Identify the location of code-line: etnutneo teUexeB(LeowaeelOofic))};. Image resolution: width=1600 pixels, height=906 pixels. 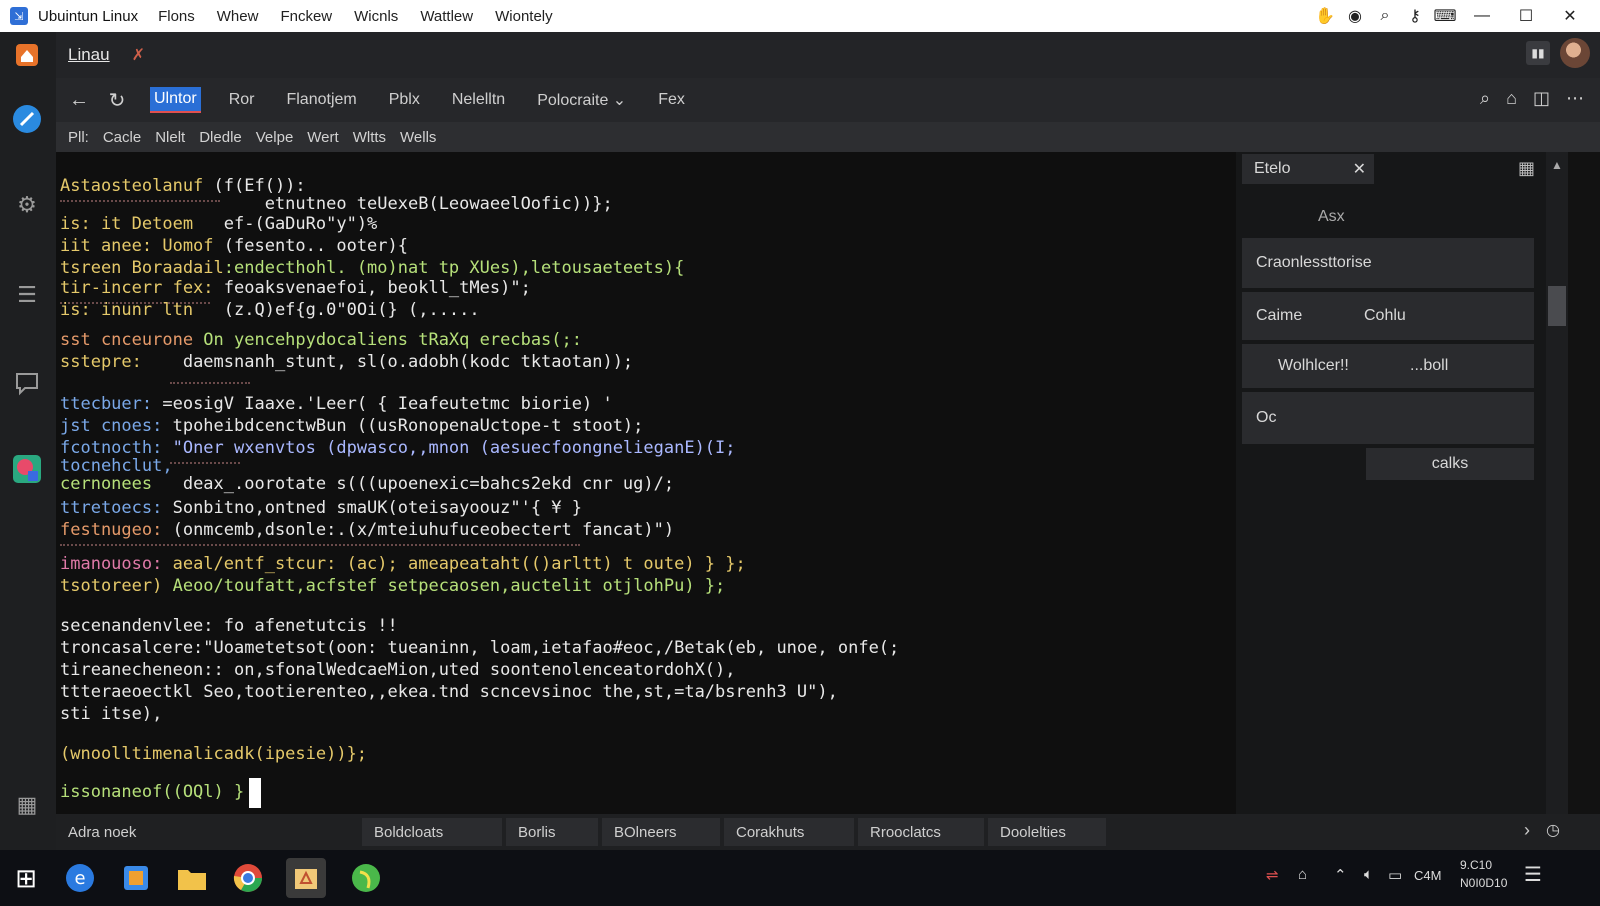
(336, 204).